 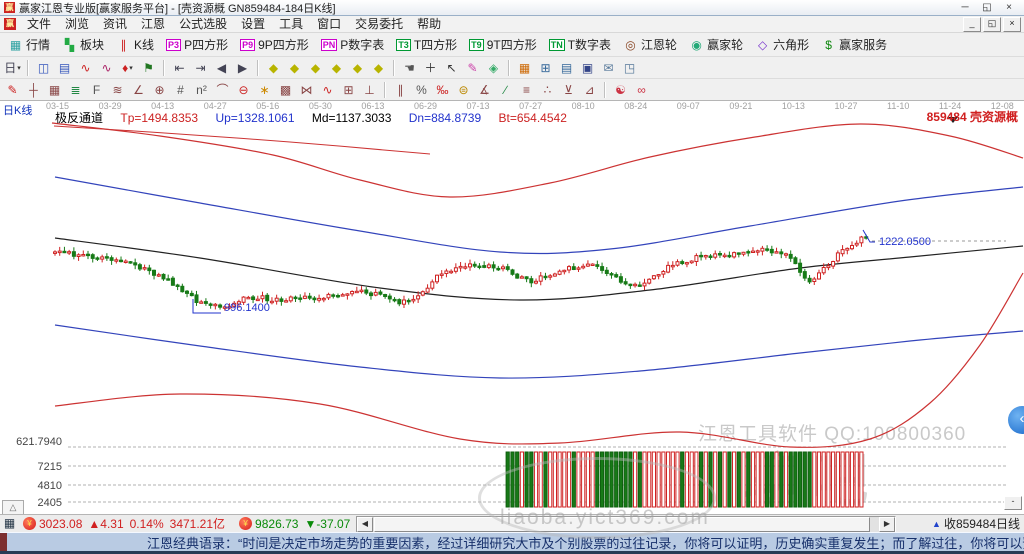 What do you see at coordinates (115, 24) in the screenshot?
I see `menu-item: 资讯` at bounding box center [115, 24].